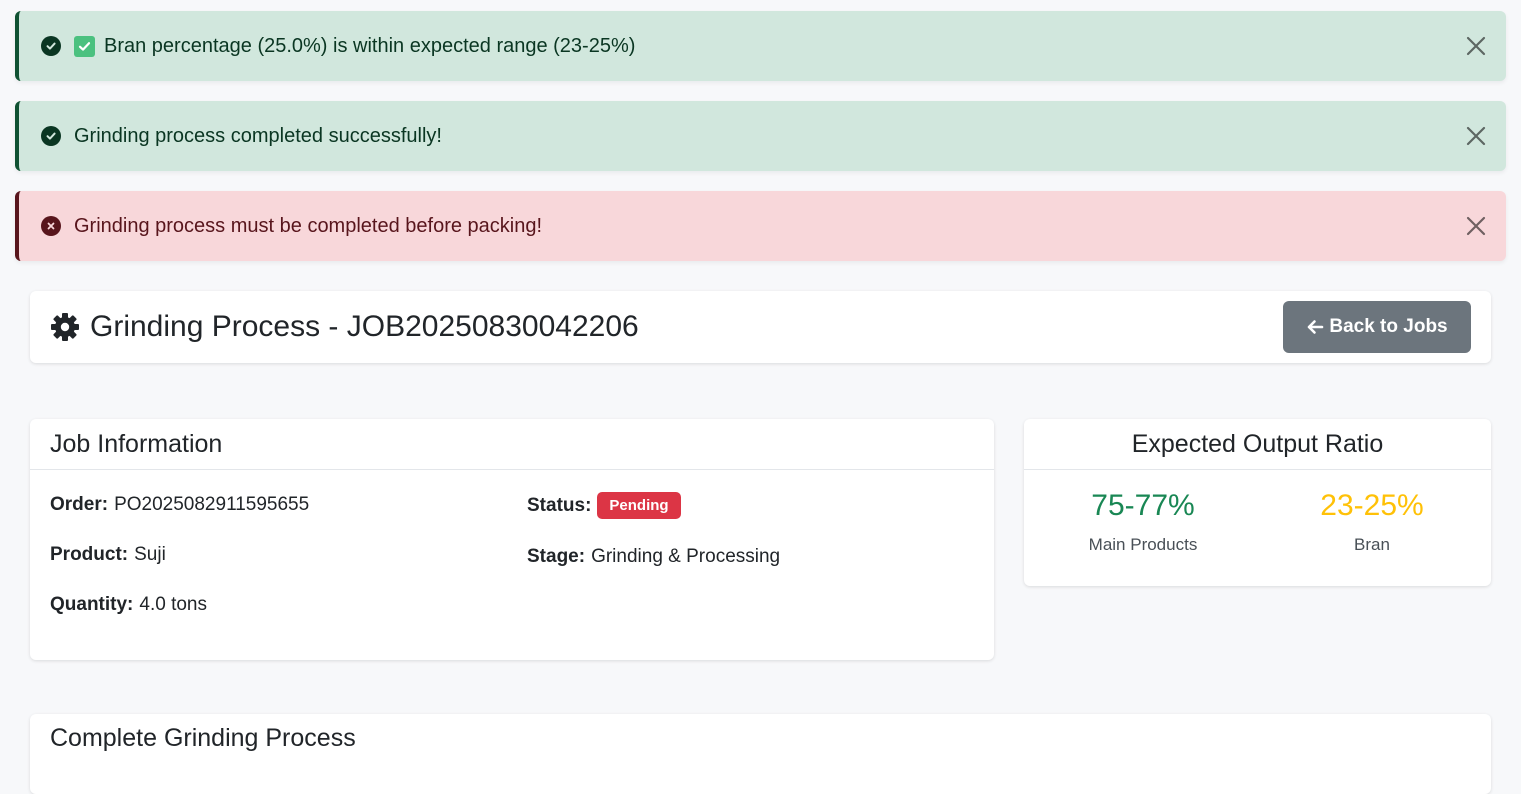  I want to click on main-products-label: Main Products, so click(1143, 544).